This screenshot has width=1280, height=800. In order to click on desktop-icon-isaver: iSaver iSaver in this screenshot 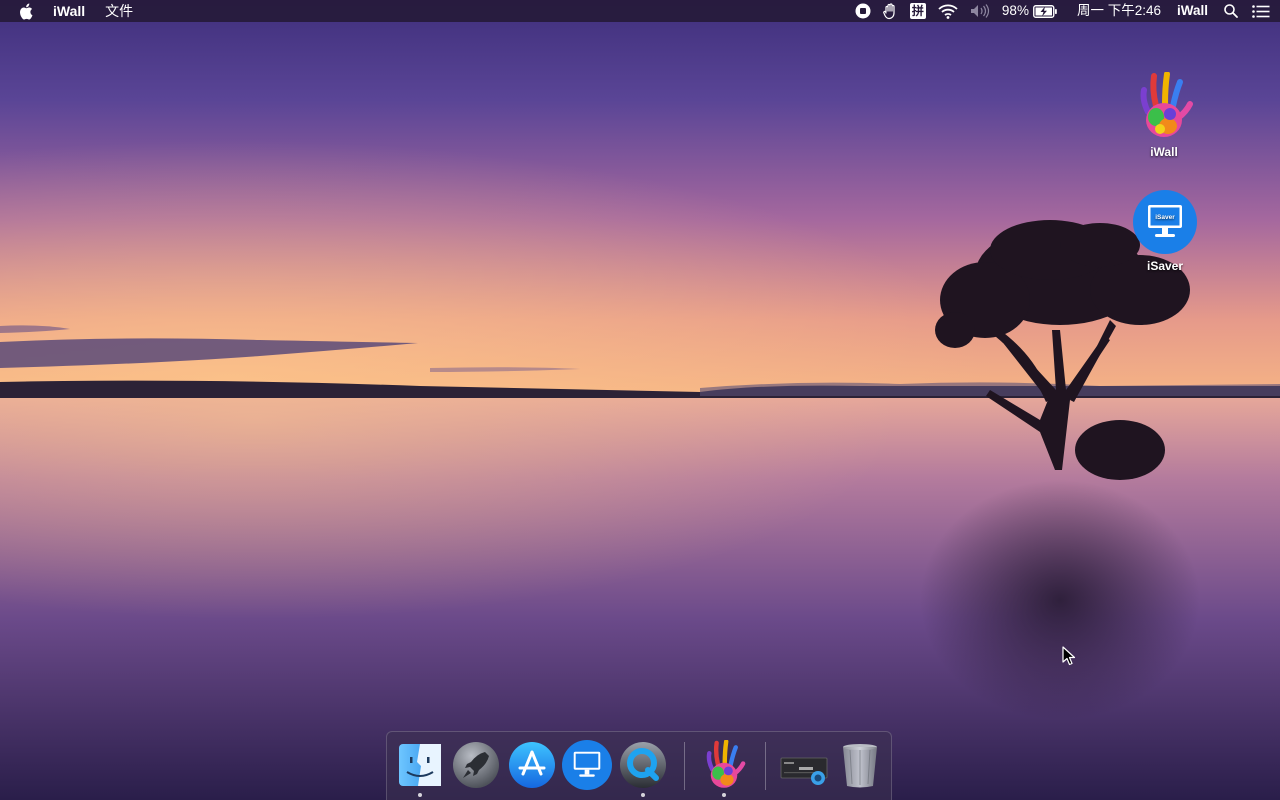, I will do `click(1165, 231)`.